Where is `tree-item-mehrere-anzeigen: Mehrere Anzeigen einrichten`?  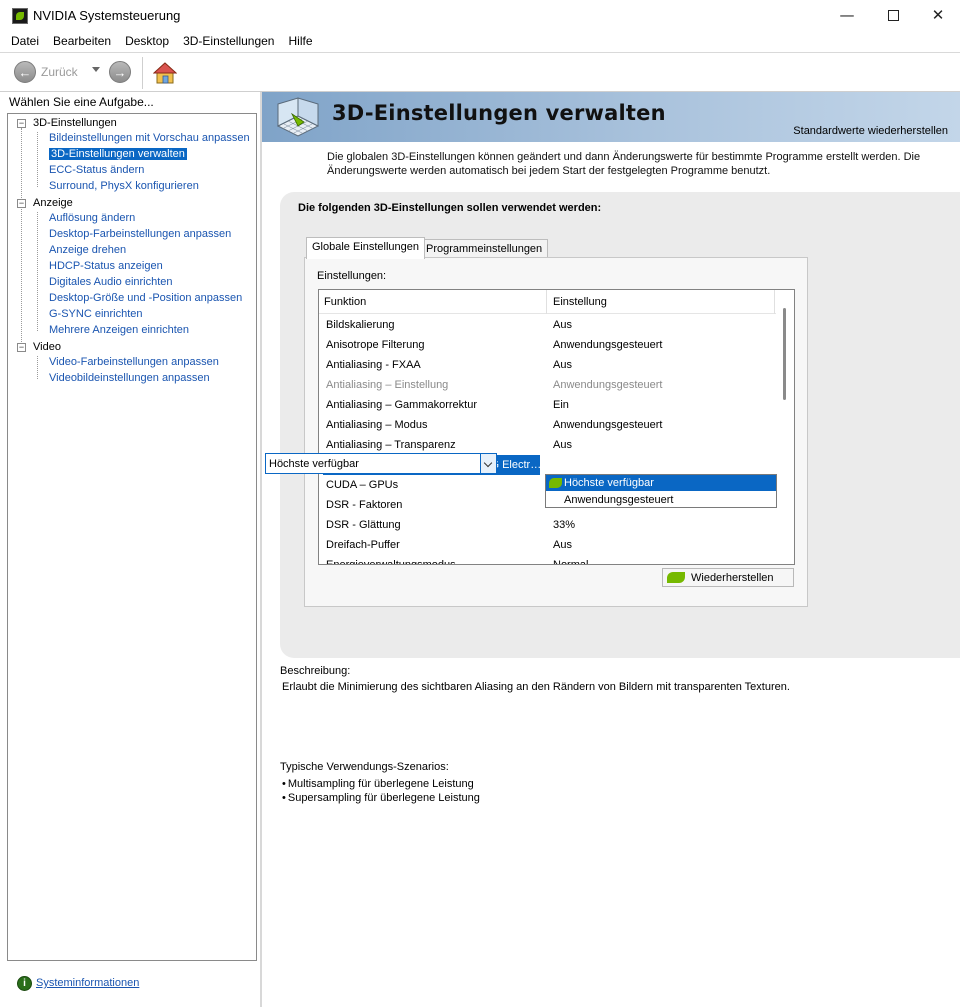 tree-item-mehrere-anzeigen: Mehrere Anzeigen einrichten is located at coordinates (119, 330).